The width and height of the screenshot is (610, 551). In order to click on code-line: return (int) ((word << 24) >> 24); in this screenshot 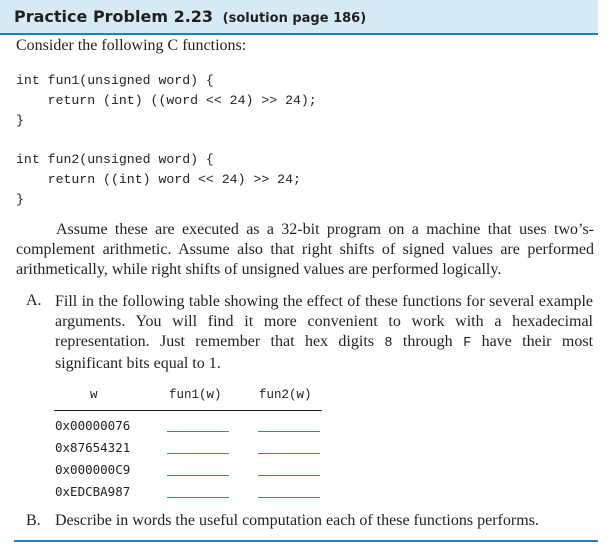, I will do `click(166, 100)`.